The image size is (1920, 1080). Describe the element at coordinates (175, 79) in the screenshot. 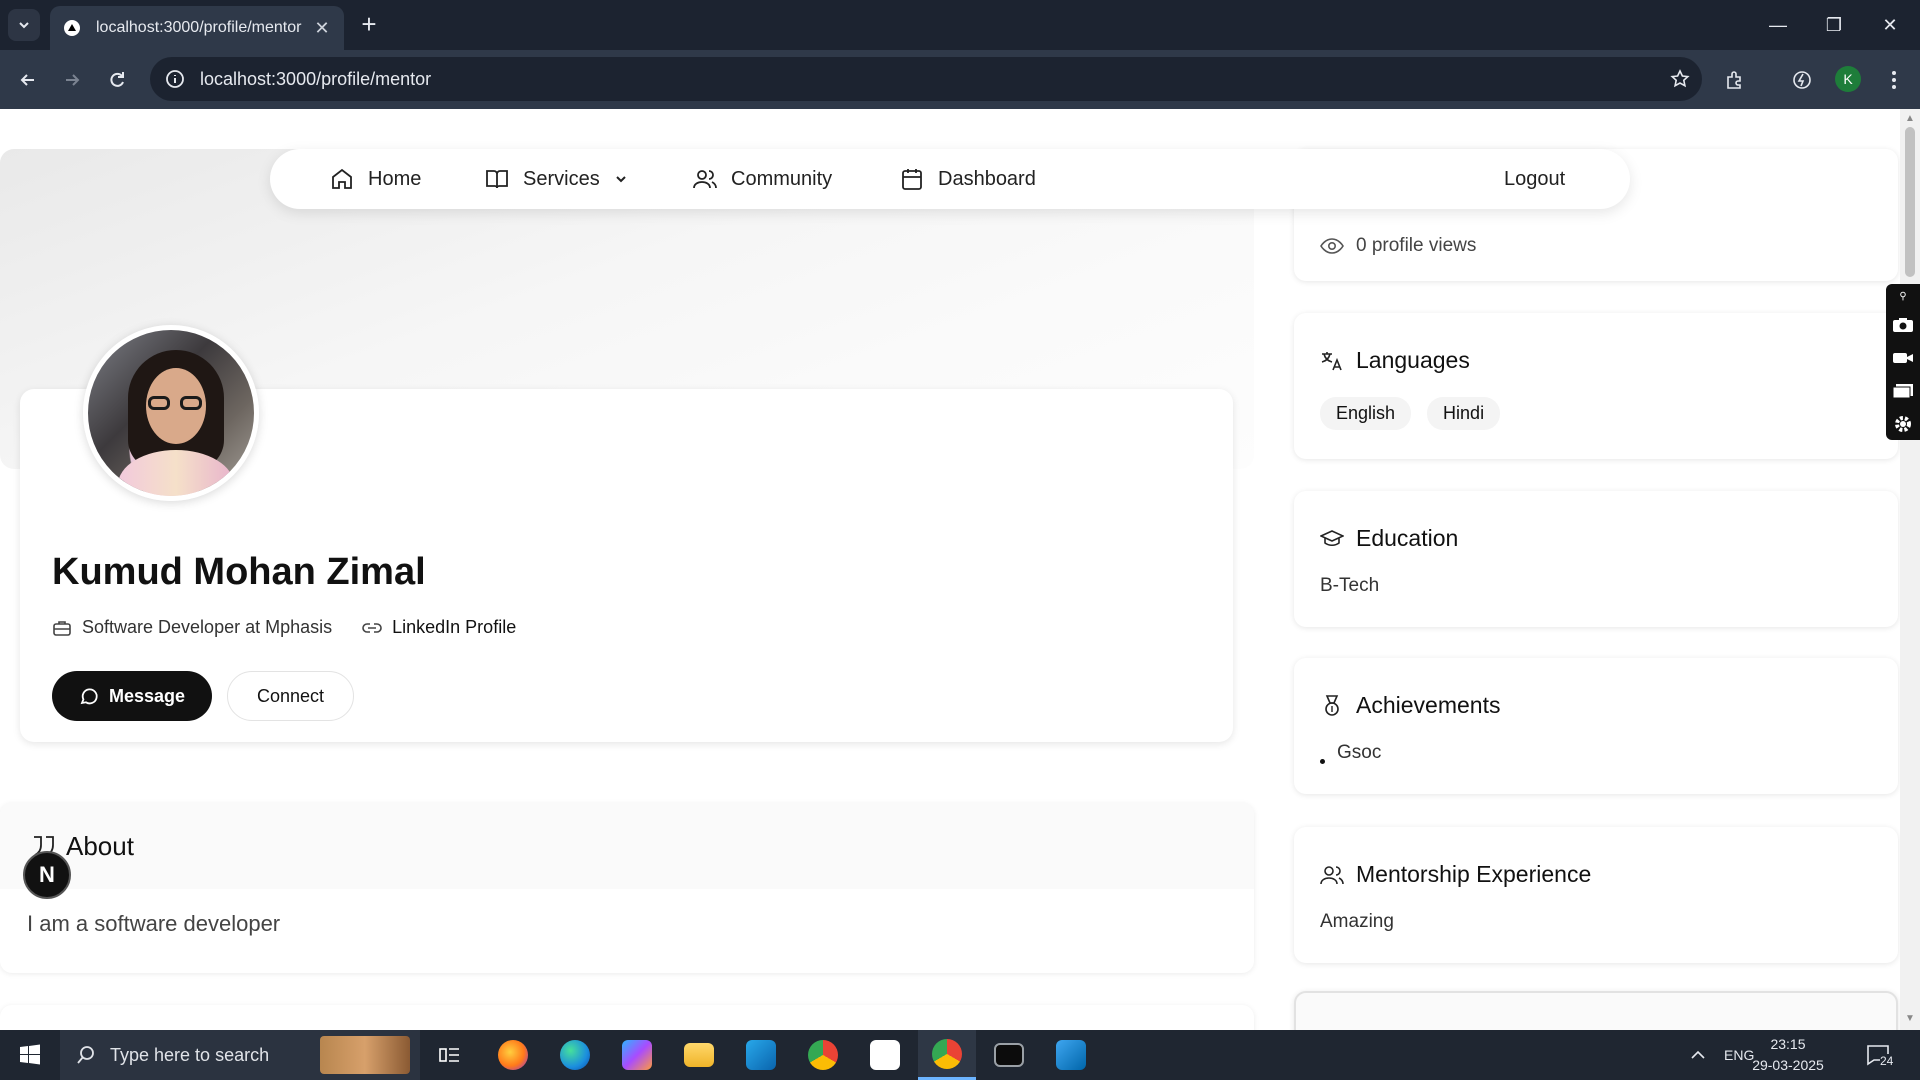

I see `info-icon` at that location.